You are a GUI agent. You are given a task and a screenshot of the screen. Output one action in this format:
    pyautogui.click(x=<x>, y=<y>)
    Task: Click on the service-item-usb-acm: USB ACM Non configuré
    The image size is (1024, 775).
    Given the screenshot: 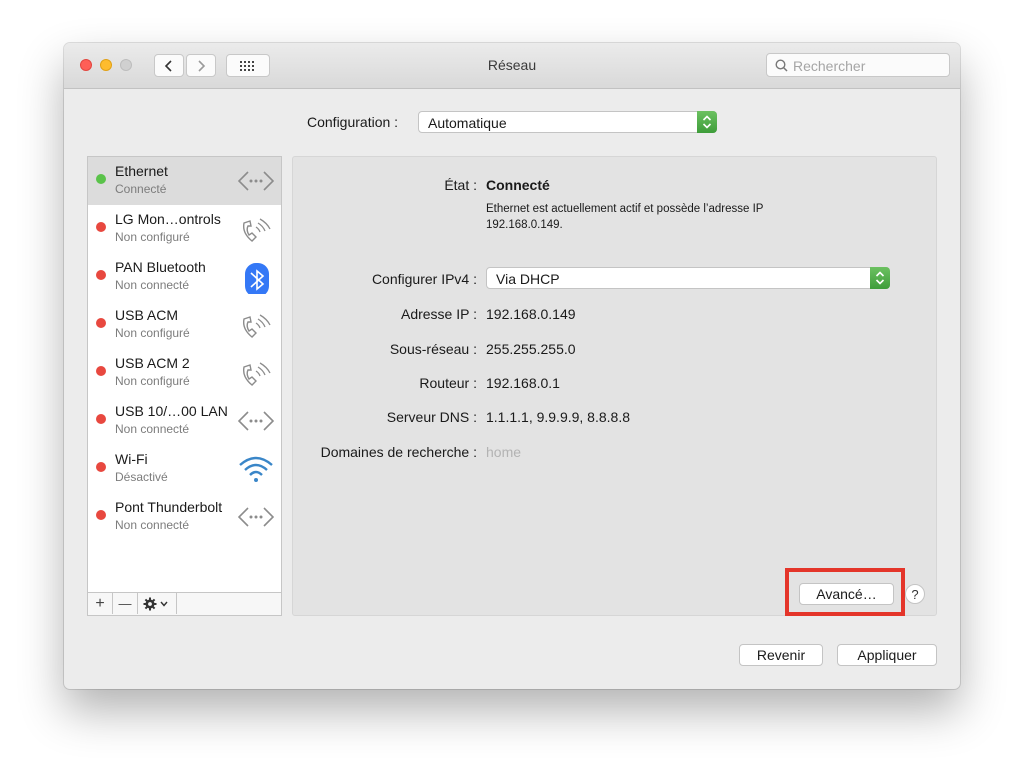 What is the action you would take?
    pyautogui.click(x=184, y=325)
    